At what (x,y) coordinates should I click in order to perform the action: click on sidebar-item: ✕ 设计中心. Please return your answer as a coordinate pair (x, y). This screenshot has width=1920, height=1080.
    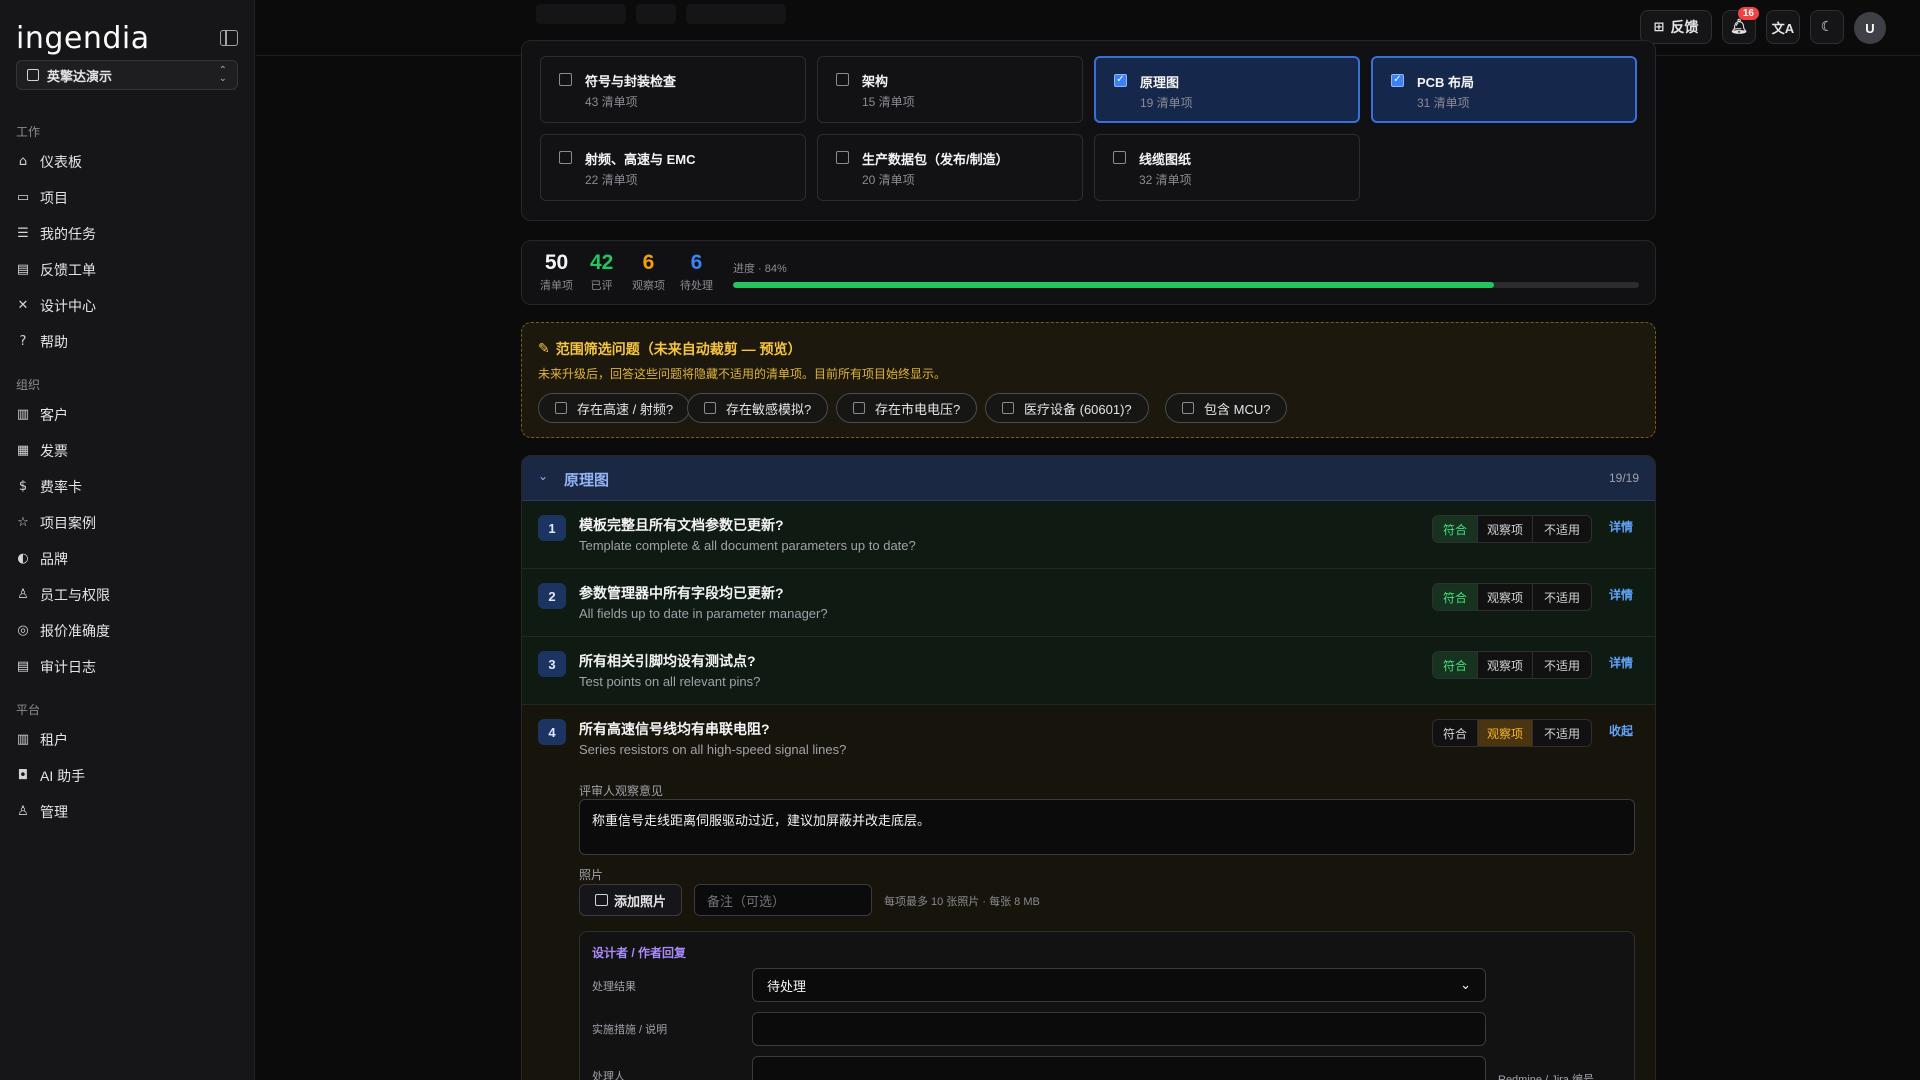
    Looking at the image, I should click on (127, 306).